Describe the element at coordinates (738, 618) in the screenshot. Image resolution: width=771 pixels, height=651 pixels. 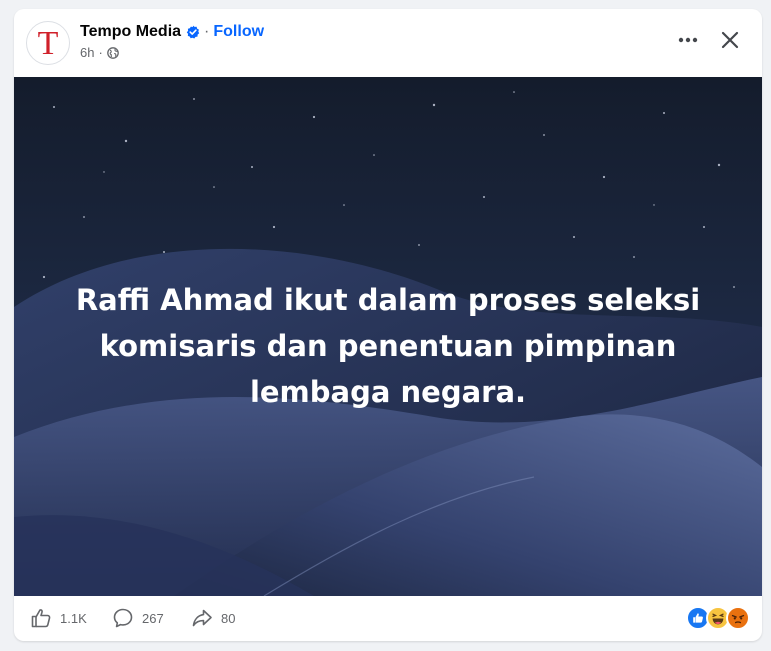
I see `angry-reaction-icon` at that location.